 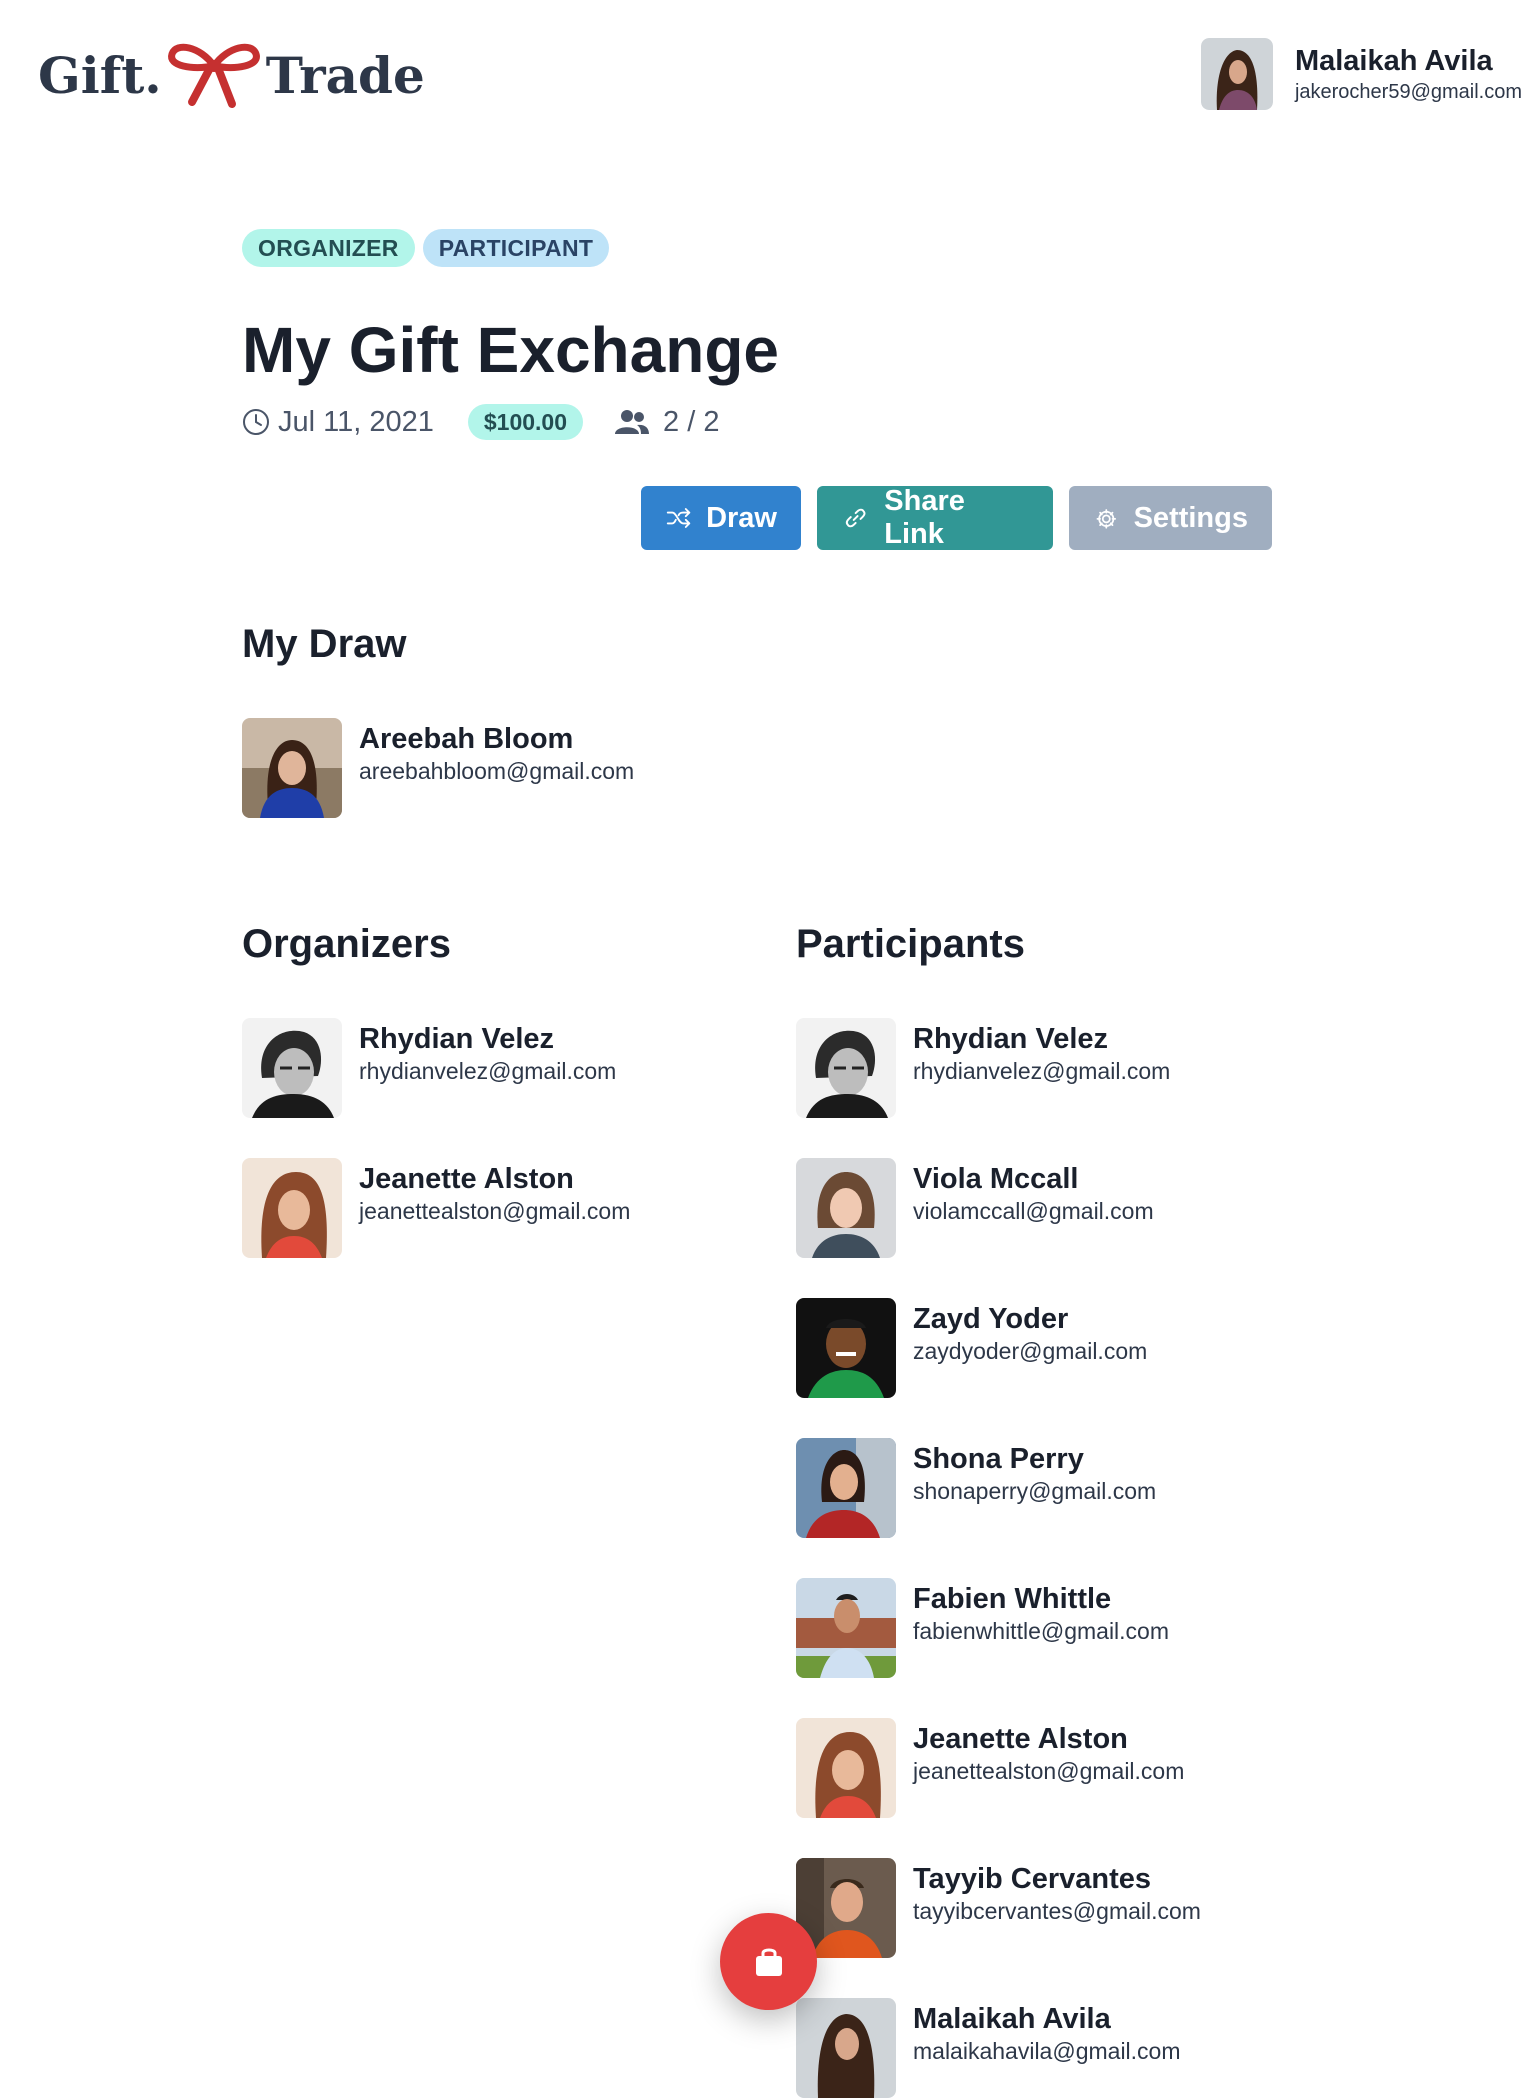 I want to click on person-name: Malaikah Avila, so click(x=1012, y=2019).